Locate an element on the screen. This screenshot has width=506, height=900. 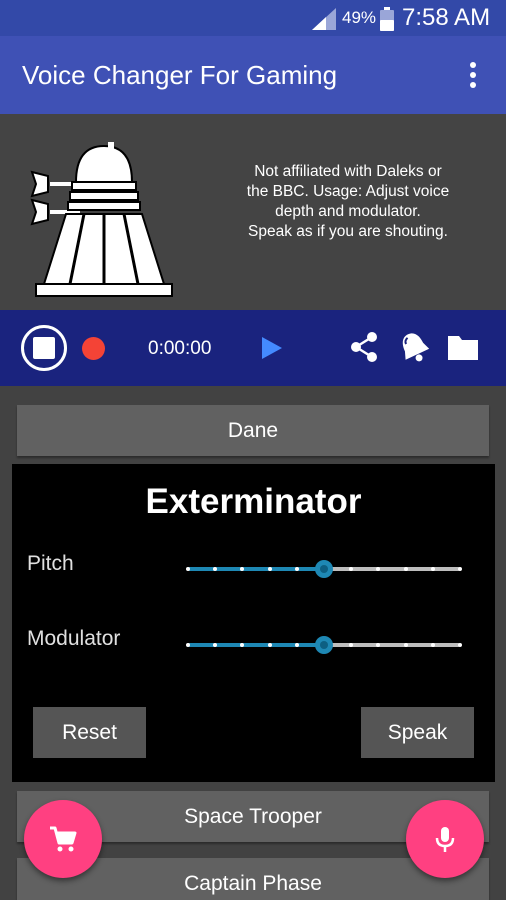
pitch-slider-thumb is located at coordinates (324, 569).